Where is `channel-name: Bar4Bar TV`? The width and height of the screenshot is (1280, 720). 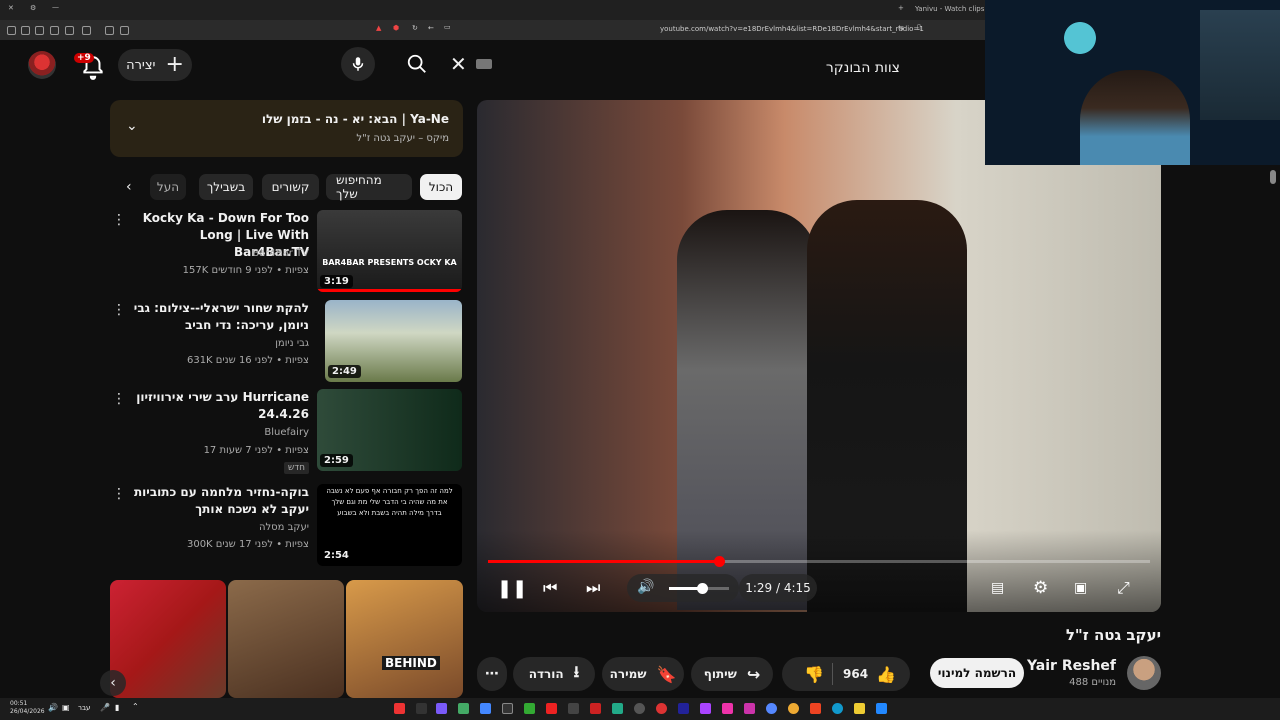
channel-name: Bar4Bar TV is located at coordinates (280, 253).